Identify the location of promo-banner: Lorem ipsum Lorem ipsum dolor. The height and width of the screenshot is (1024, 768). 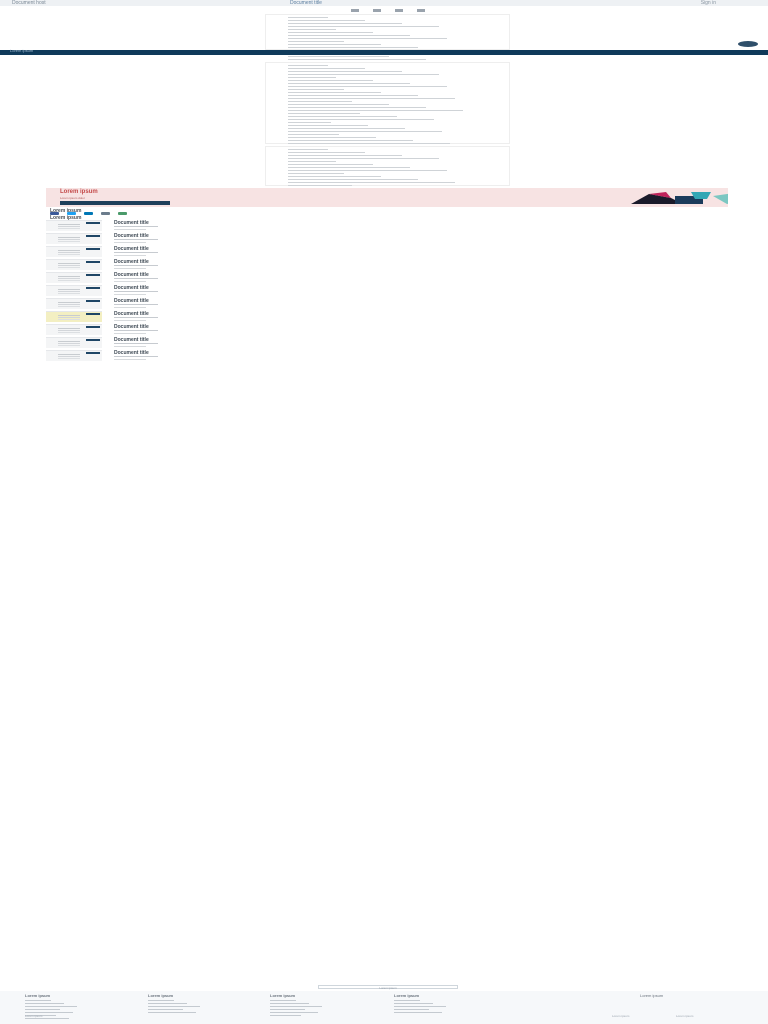
(387, 197).